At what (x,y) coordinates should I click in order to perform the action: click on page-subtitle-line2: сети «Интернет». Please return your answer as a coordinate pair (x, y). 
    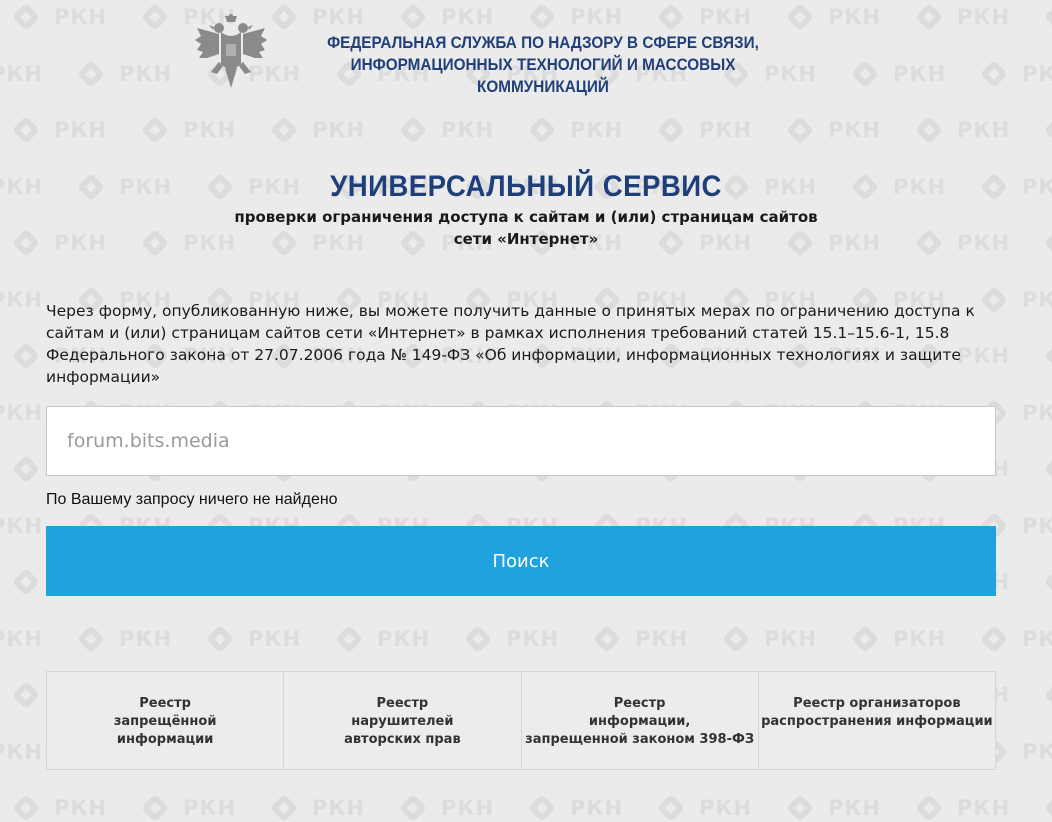
    Looking at the image, I should click on (526, 239).